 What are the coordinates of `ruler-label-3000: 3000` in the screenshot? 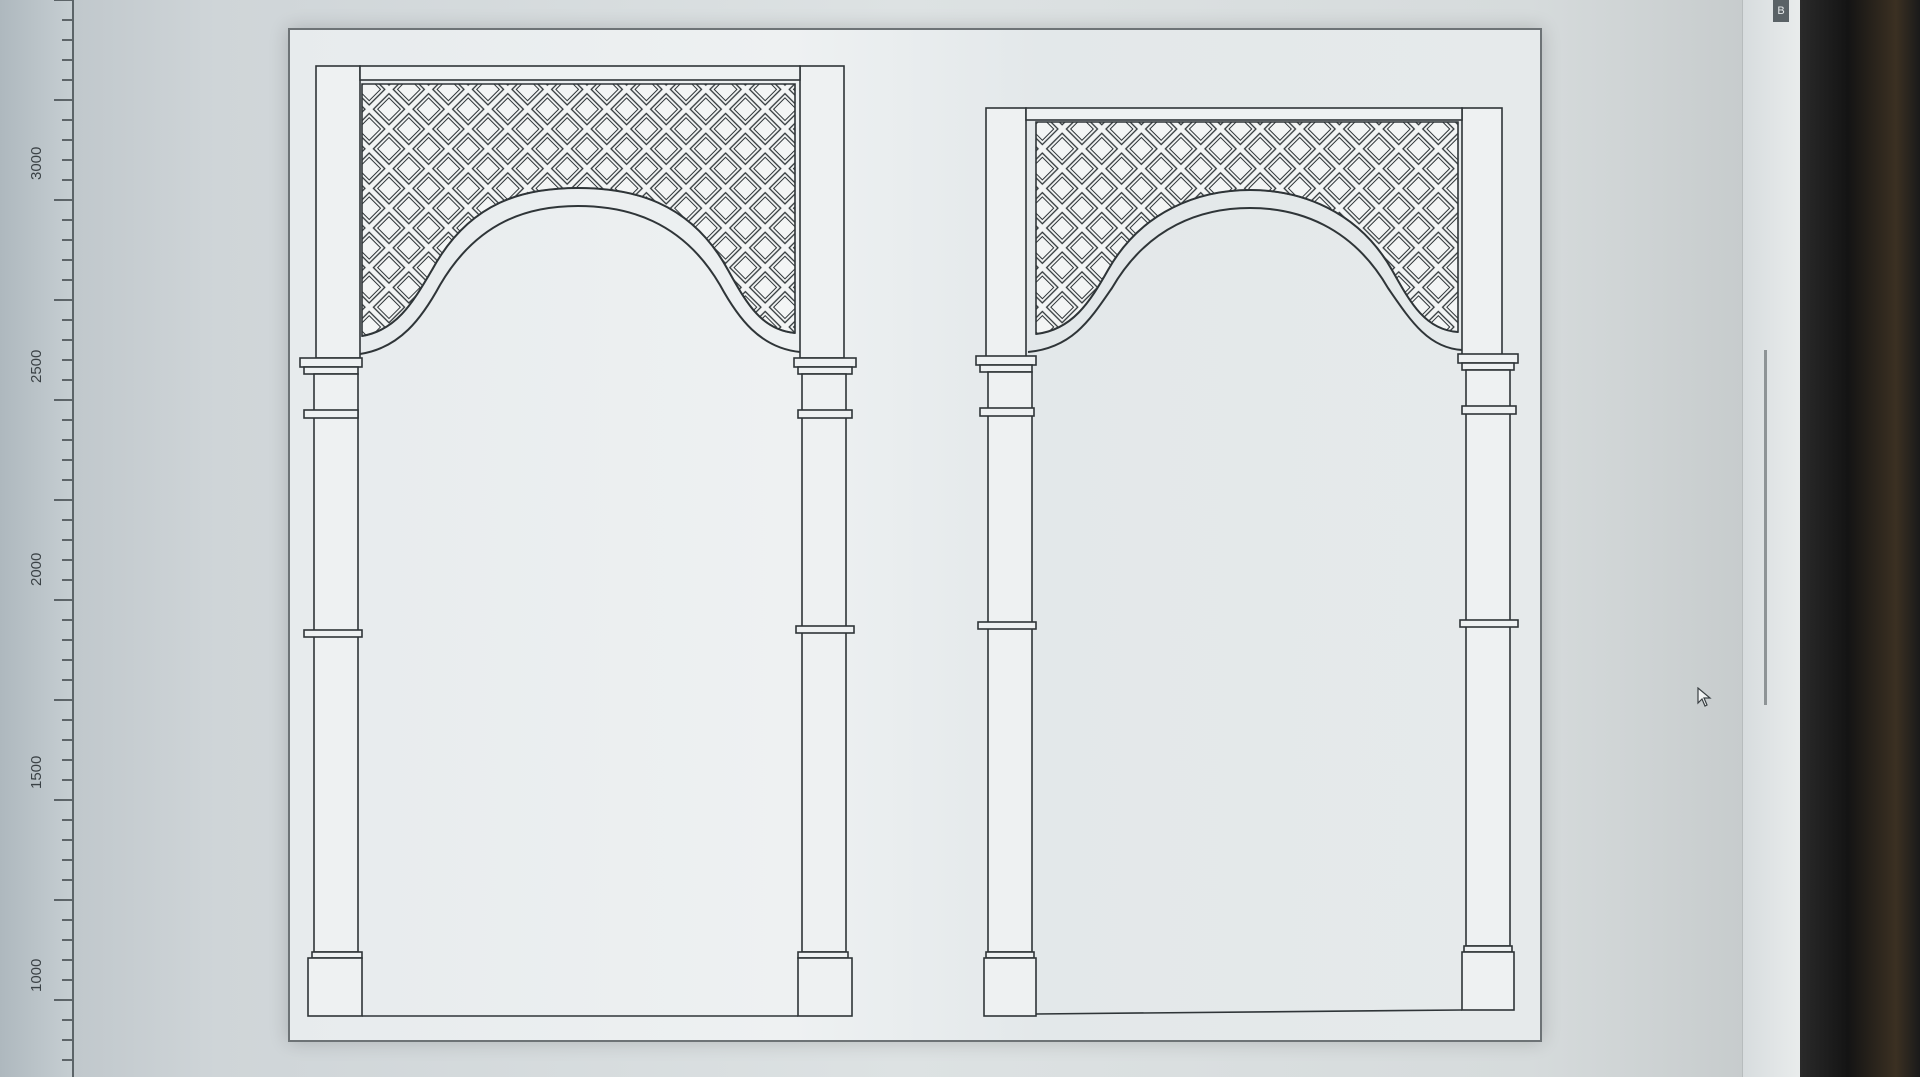 It's located at (36, 163).